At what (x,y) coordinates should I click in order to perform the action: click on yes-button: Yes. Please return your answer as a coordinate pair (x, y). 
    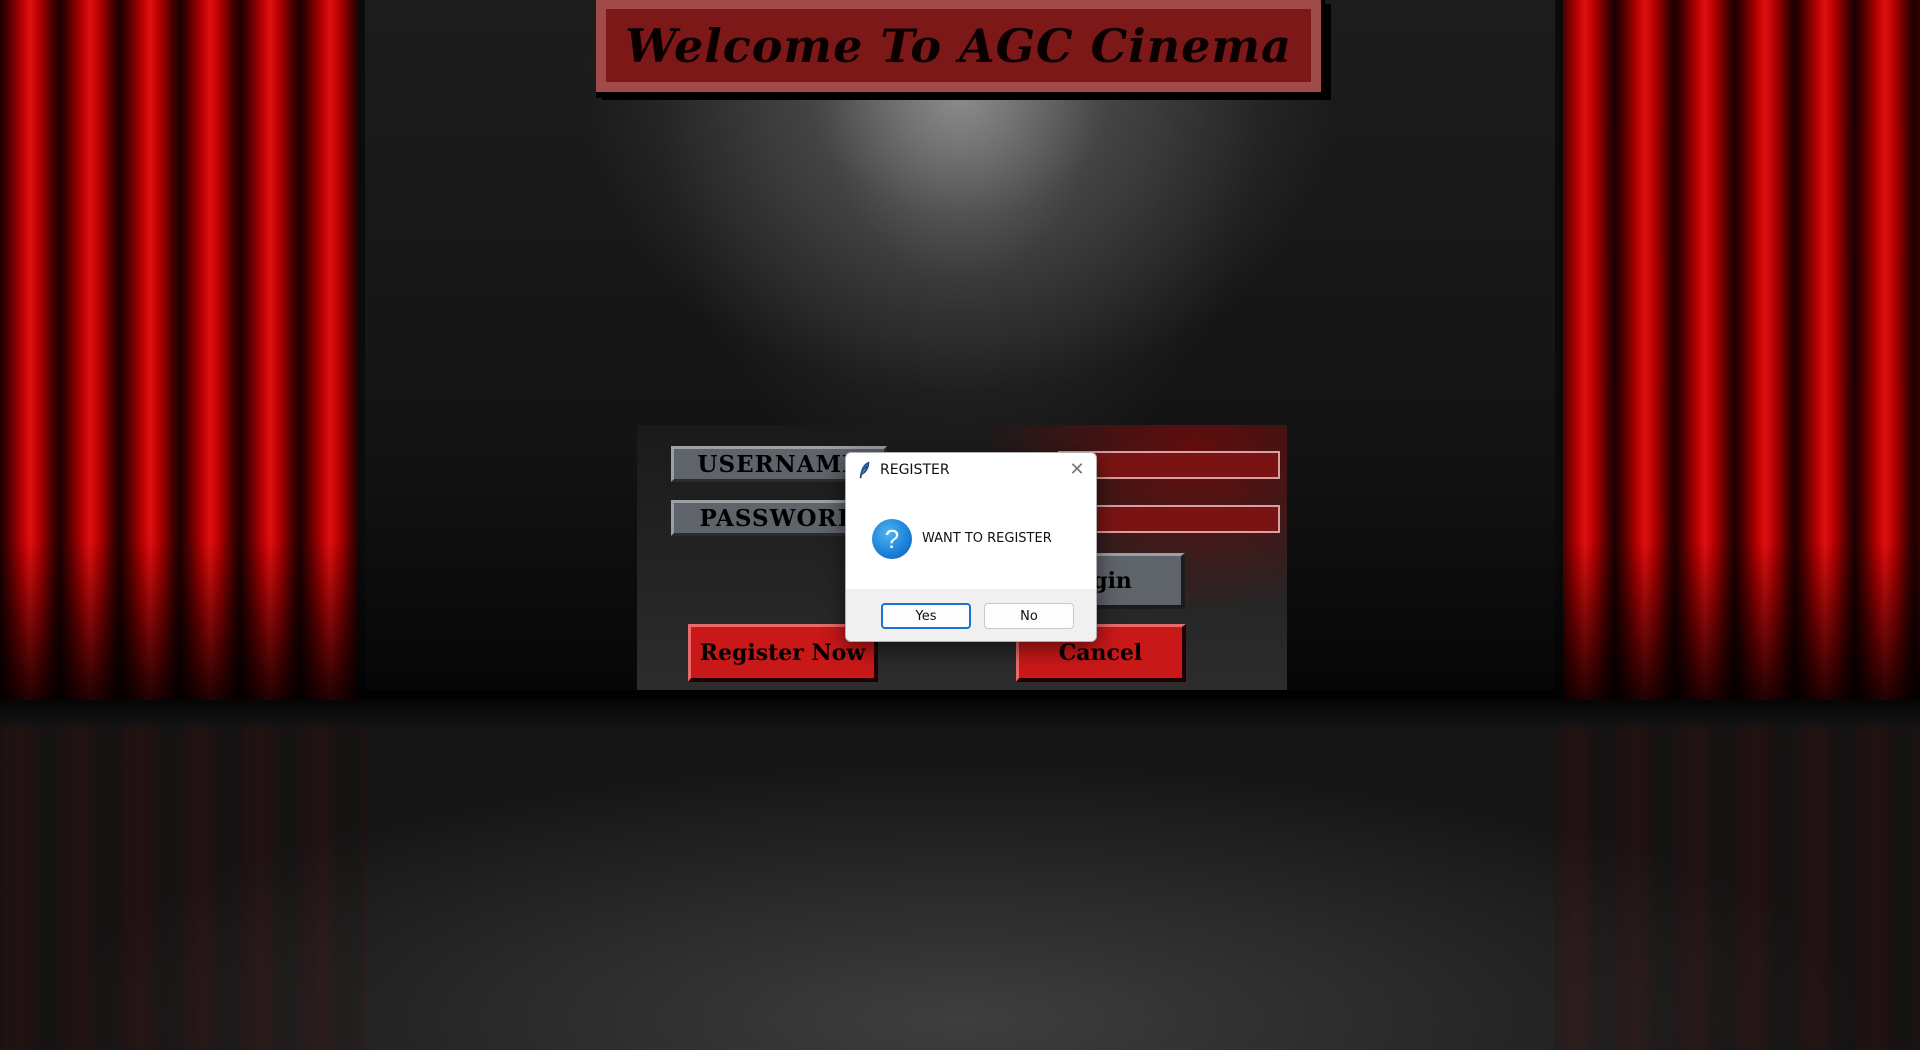
    Looking at the image, I should click on (926, 616).